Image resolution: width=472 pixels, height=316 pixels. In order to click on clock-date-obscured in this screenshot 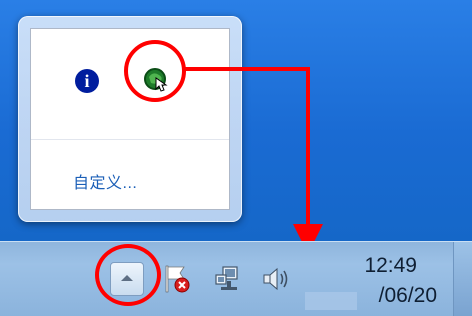, I will do `click(331, 301)`.